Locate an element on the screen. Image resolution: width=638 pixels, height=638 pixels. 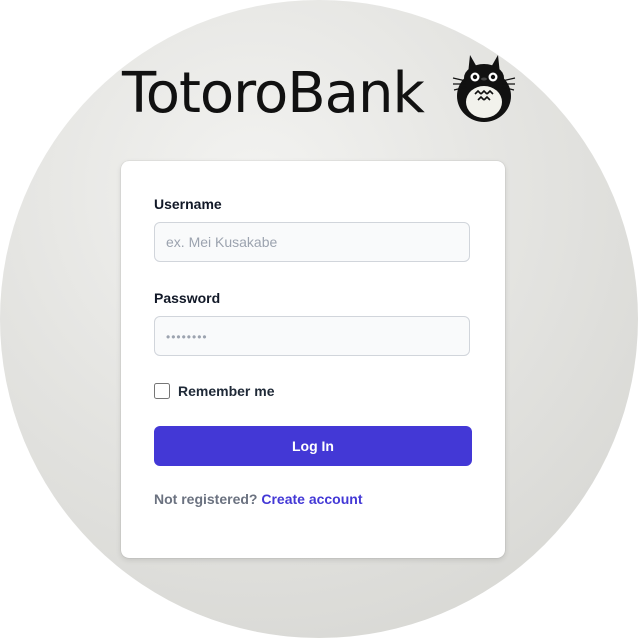
register-row: Not registered? Create account is located at coordinates (258, 499).